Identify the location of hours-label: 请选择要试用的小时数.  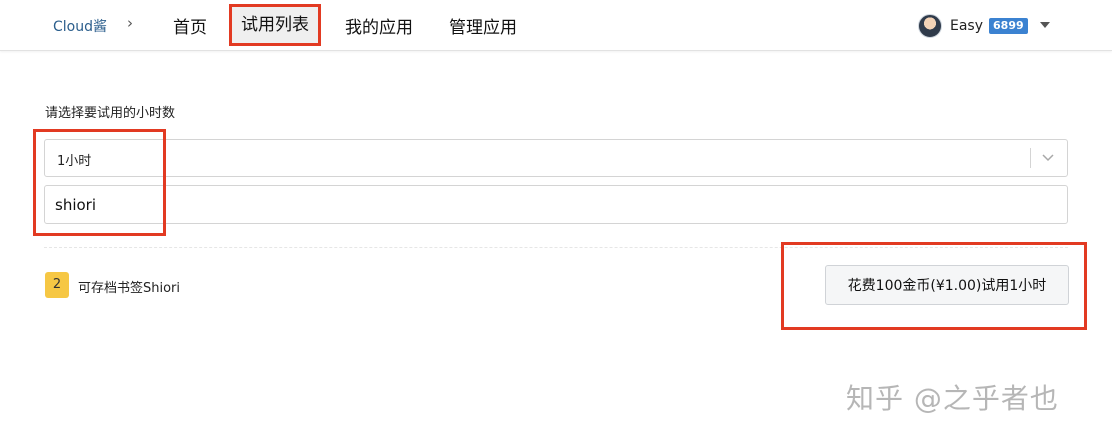
(110, 113).